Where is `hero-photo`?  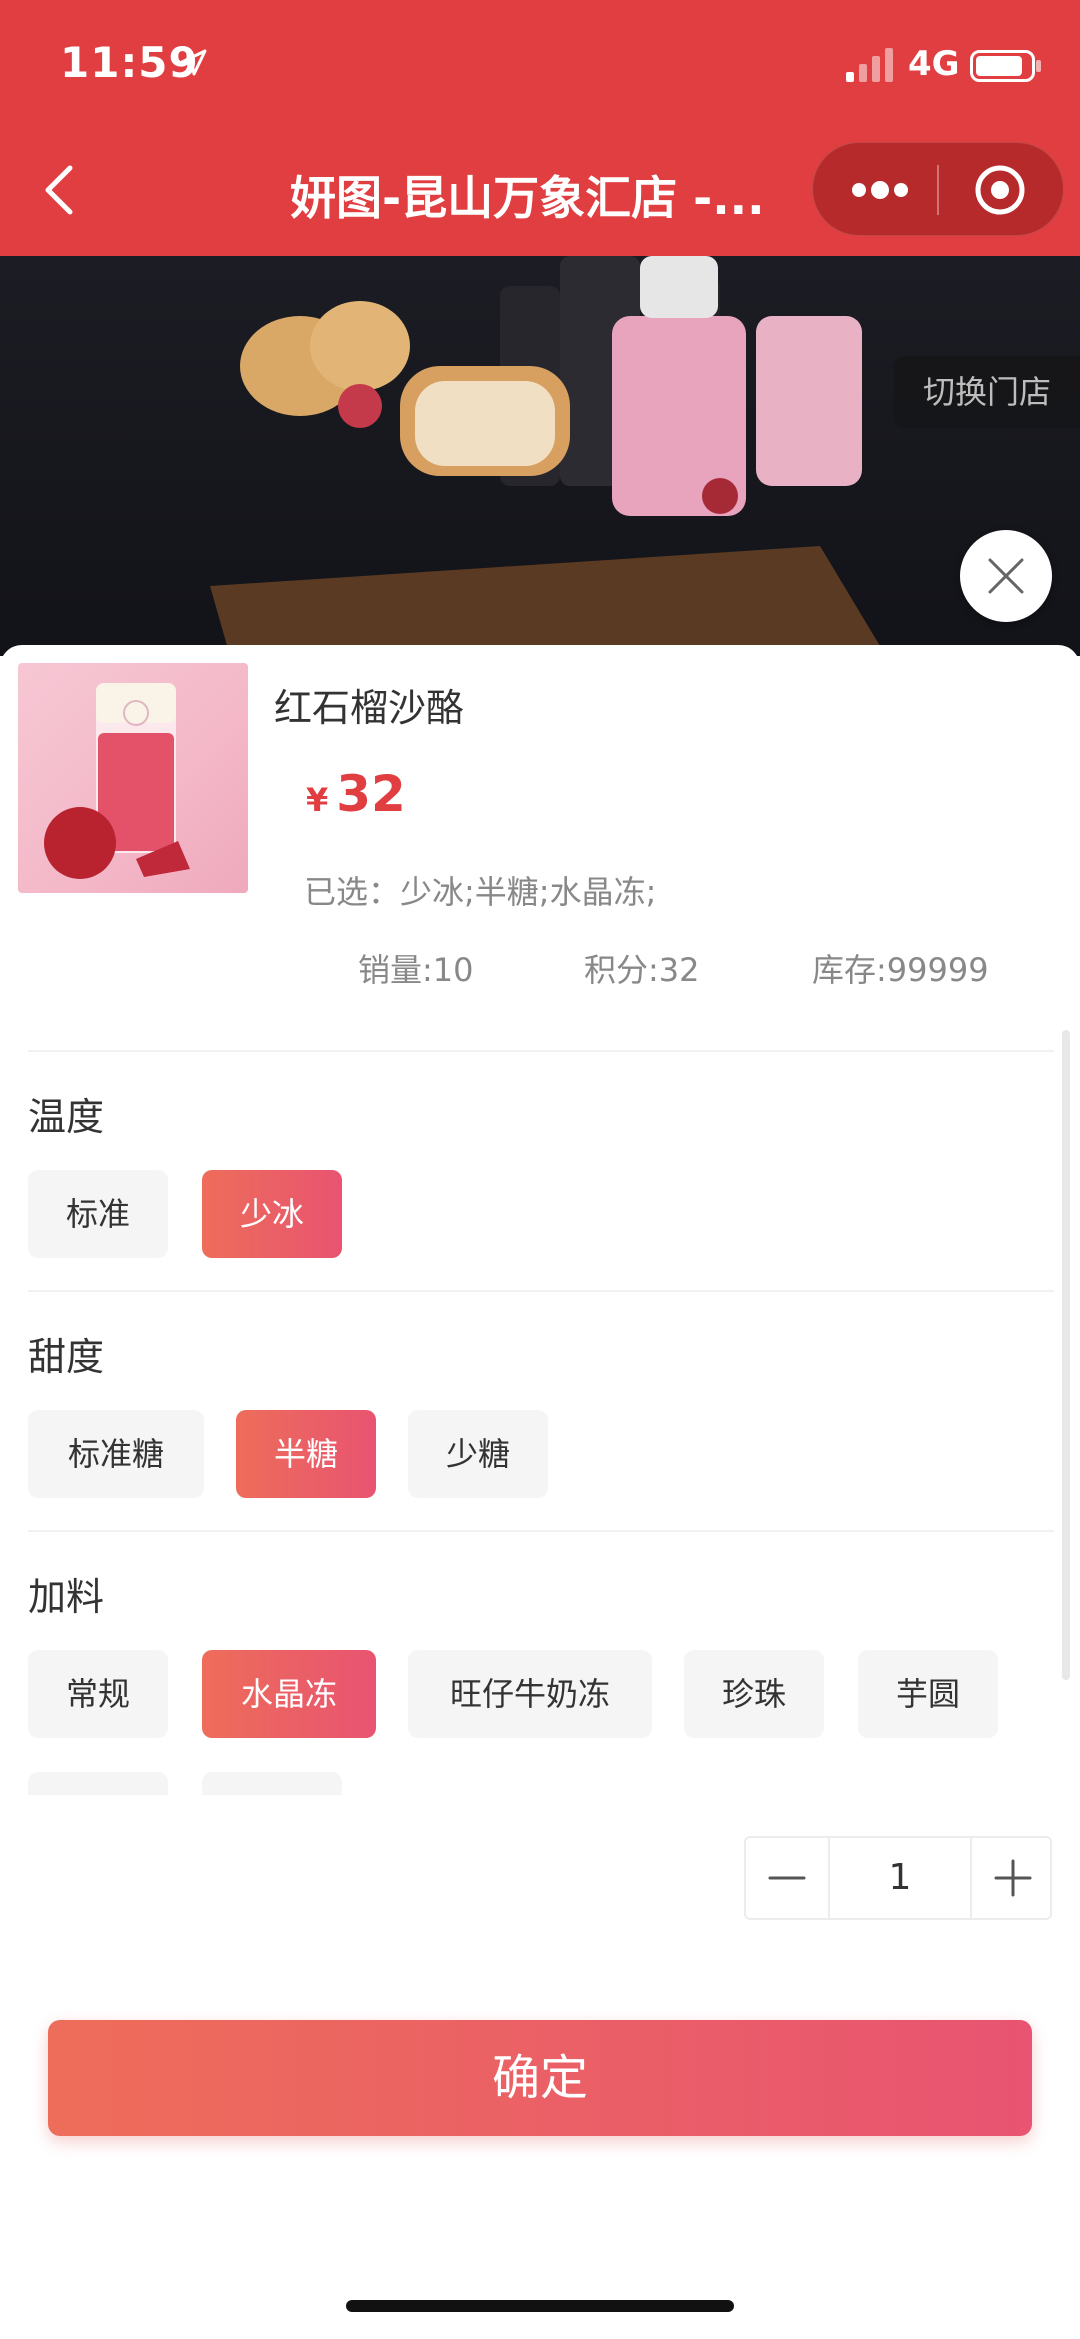 hero-photo is located at coordinates (545, 456).